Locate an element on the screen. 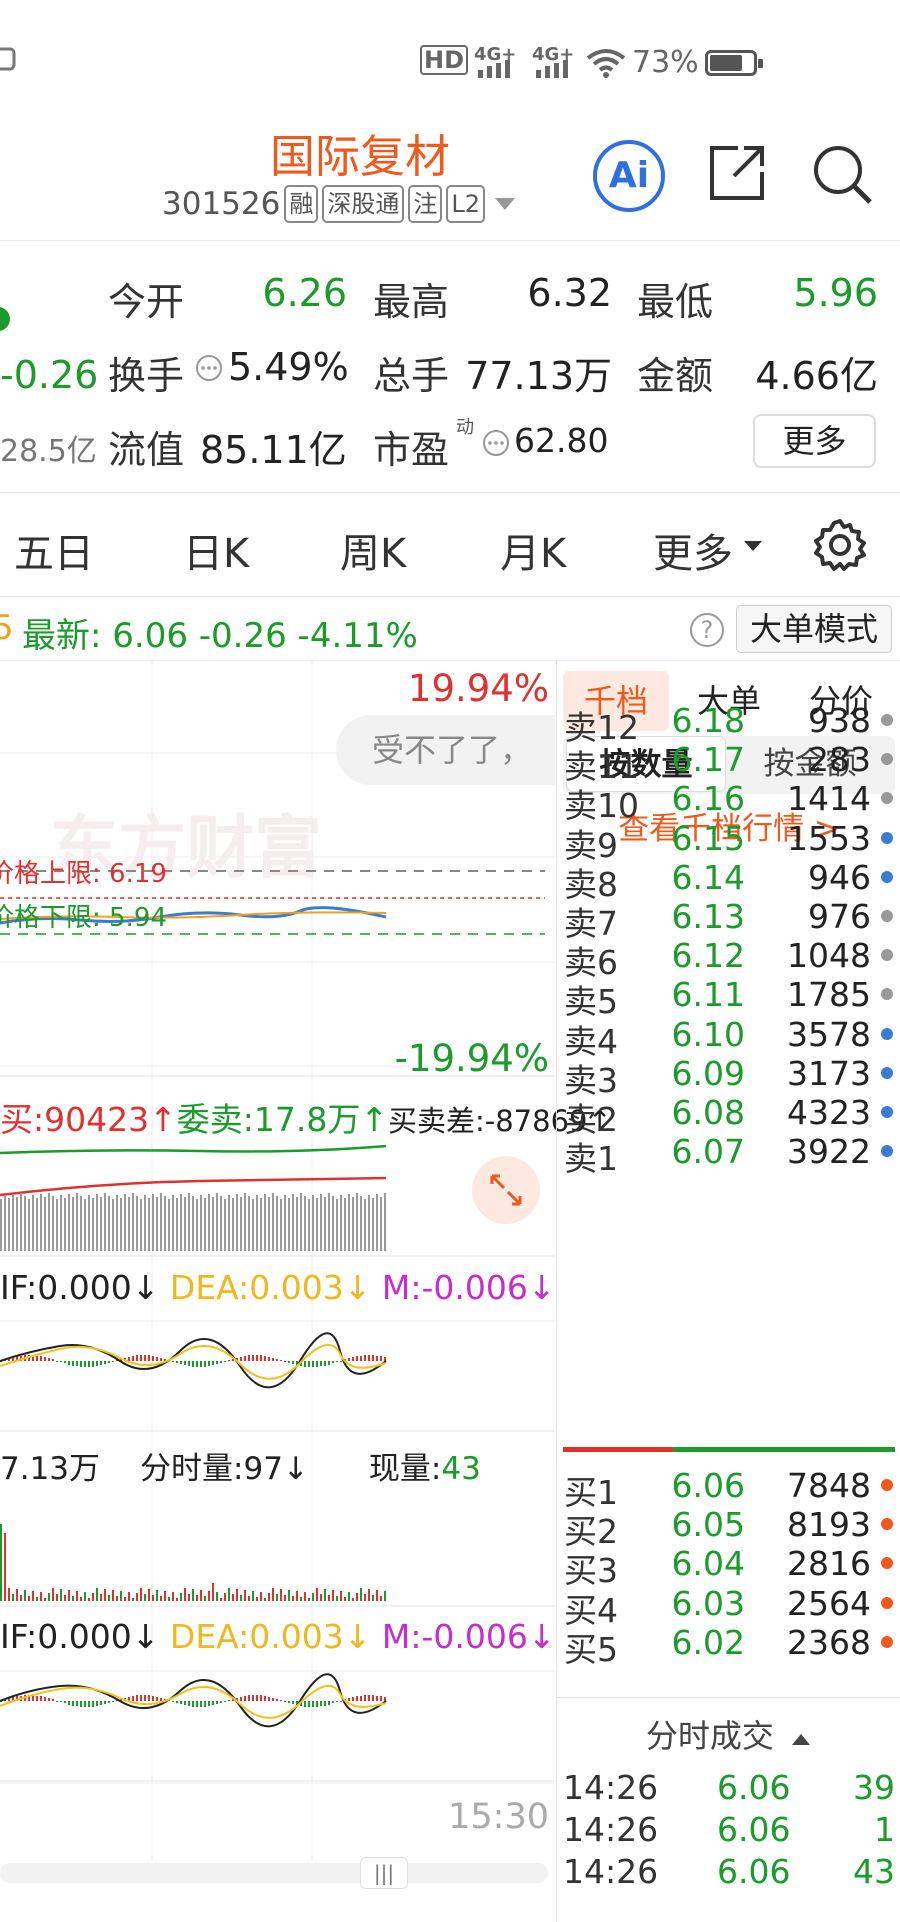  market-cap: 28.5亿 is located at coordinates (48, 451).